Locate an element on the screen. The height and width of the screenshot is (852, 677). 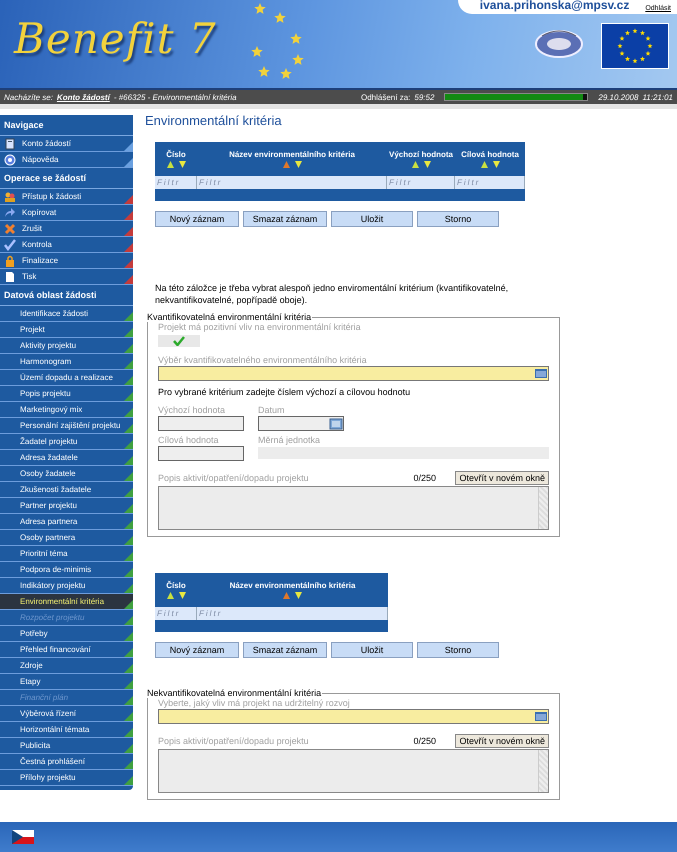
sidebar-item: Adresa partnera is located at coordinates (66, 522).